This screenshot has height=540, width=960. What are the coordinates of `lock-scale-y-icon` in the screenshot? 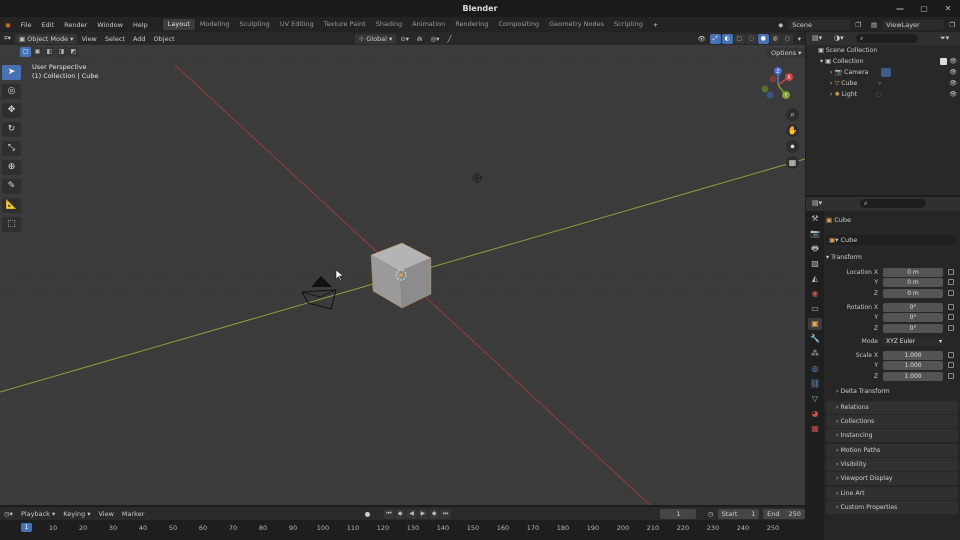 It's located at (951, 365).